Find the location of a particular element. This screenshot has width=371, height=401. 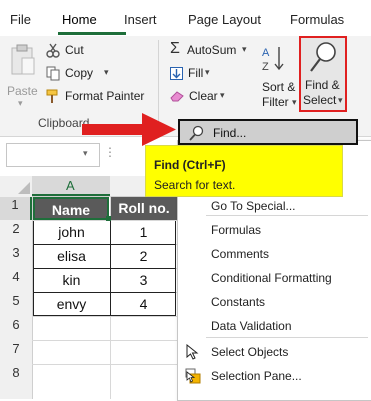

cell-roll-2: 2 is located at coordinates (143, 256).